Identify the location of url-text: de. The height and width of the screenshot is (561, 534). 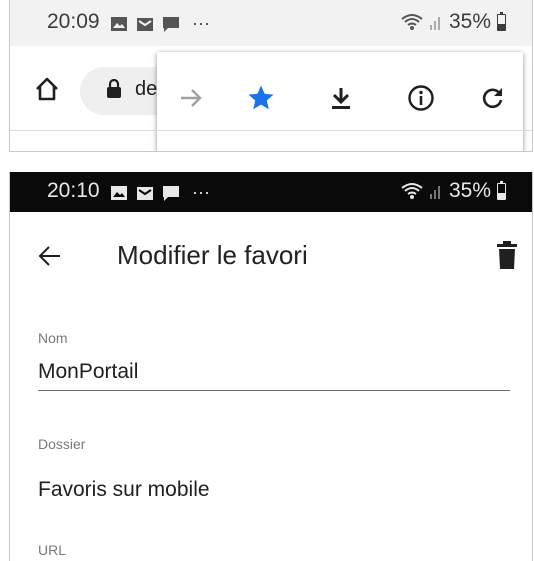
(146, 89).